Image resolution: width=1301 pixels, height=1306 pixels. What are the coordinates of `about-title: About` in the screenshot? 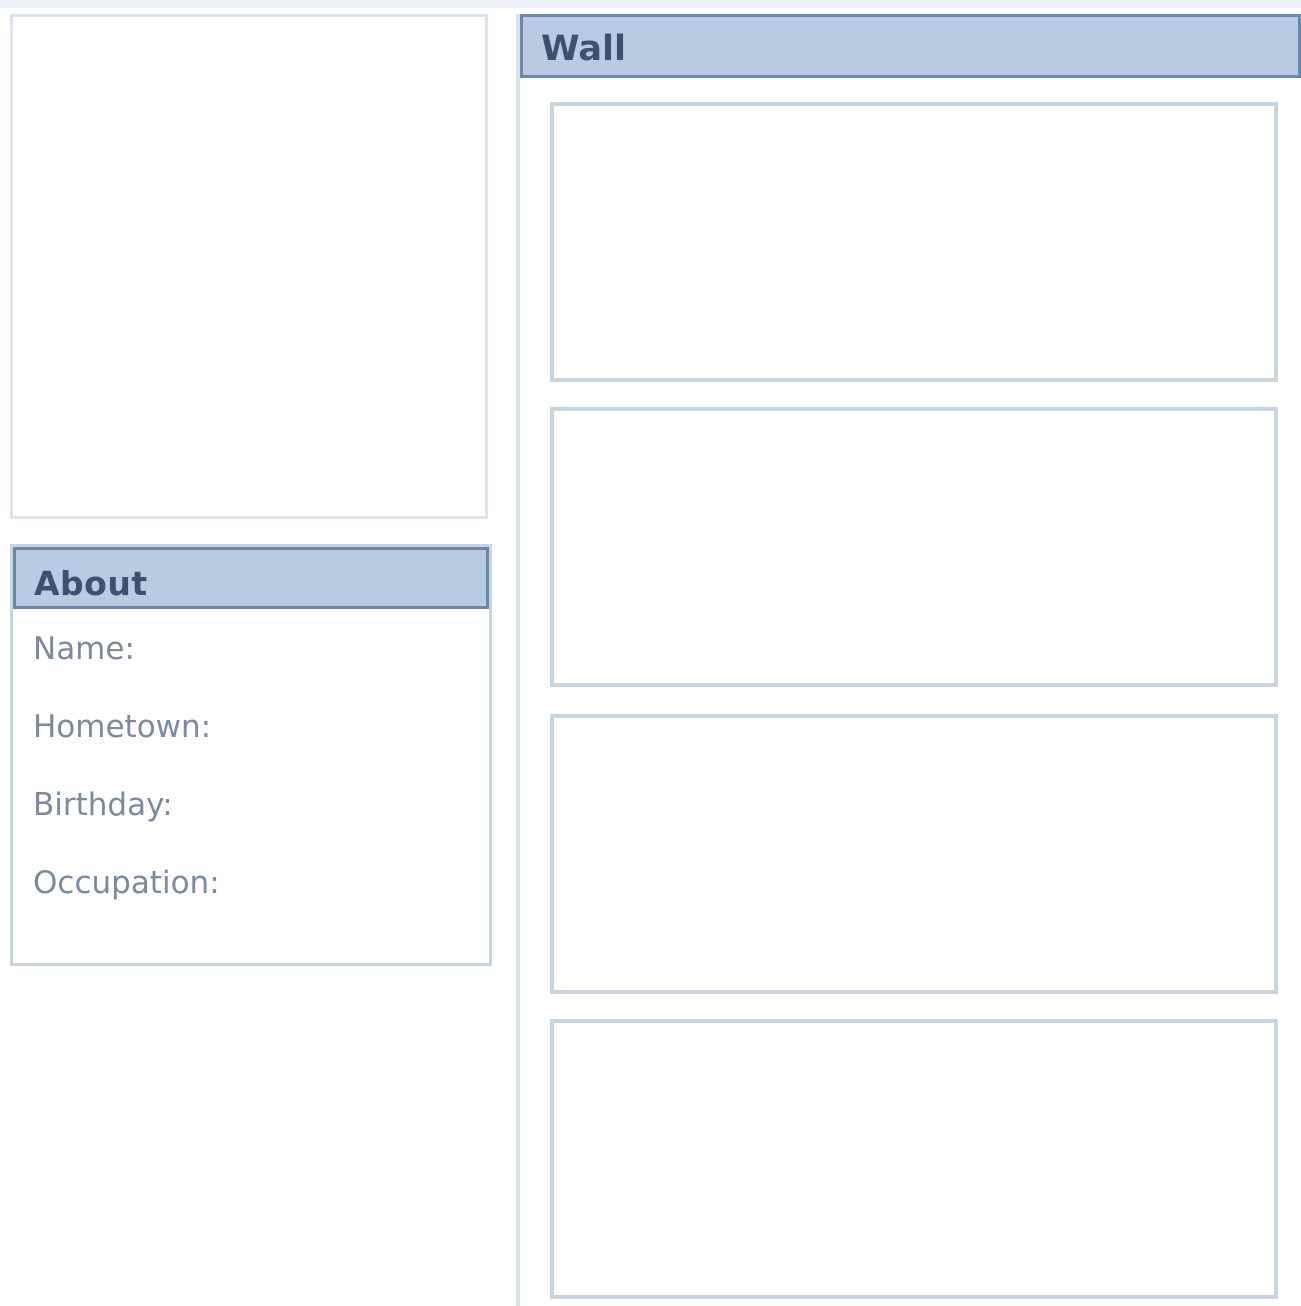 It's located at (91, 583).